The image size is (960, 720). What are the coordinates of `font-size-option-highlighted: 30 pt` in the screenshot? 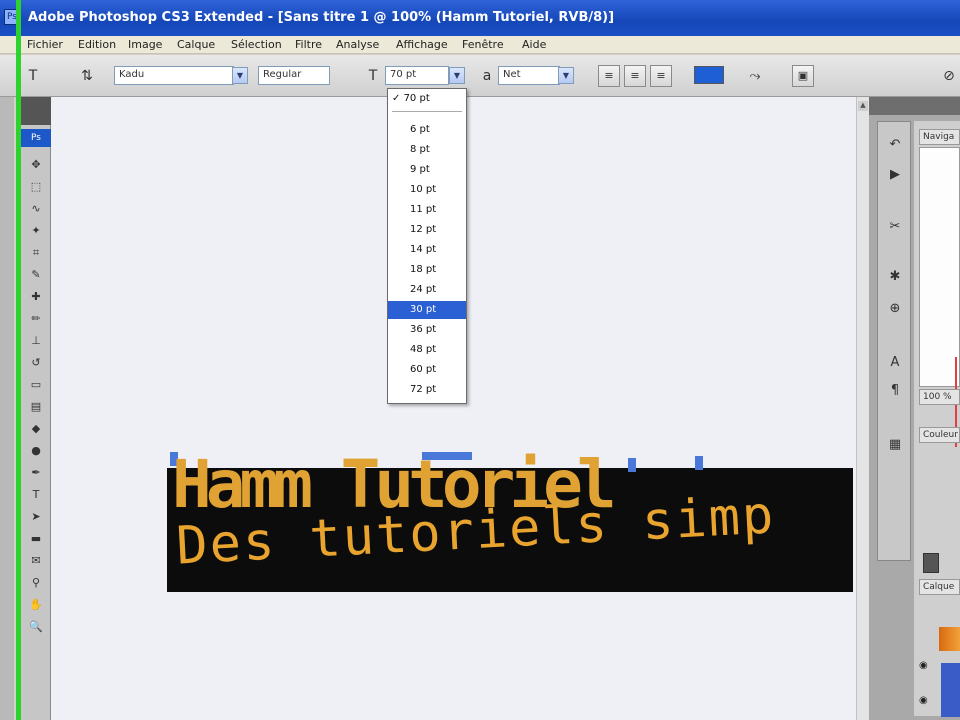 It's located at (427, 310).